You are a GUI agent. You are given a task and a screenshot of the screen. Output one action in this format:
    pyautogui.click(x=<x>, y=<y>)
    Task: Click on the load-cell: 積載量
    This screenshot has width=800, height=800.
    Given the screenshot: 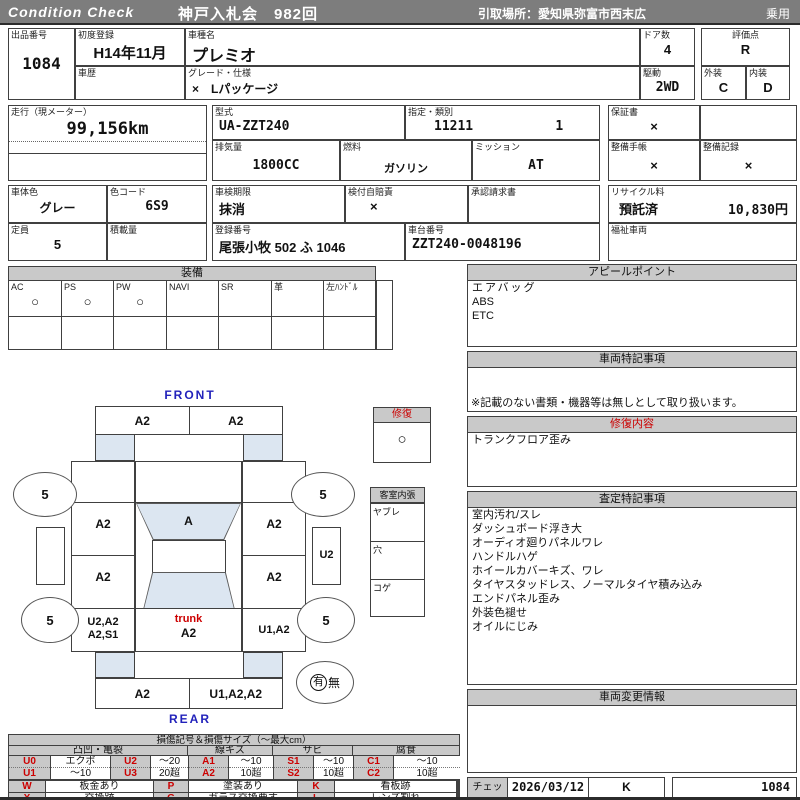 What is the action you would take?
    pyautogui.click(x=157, y=242)
    